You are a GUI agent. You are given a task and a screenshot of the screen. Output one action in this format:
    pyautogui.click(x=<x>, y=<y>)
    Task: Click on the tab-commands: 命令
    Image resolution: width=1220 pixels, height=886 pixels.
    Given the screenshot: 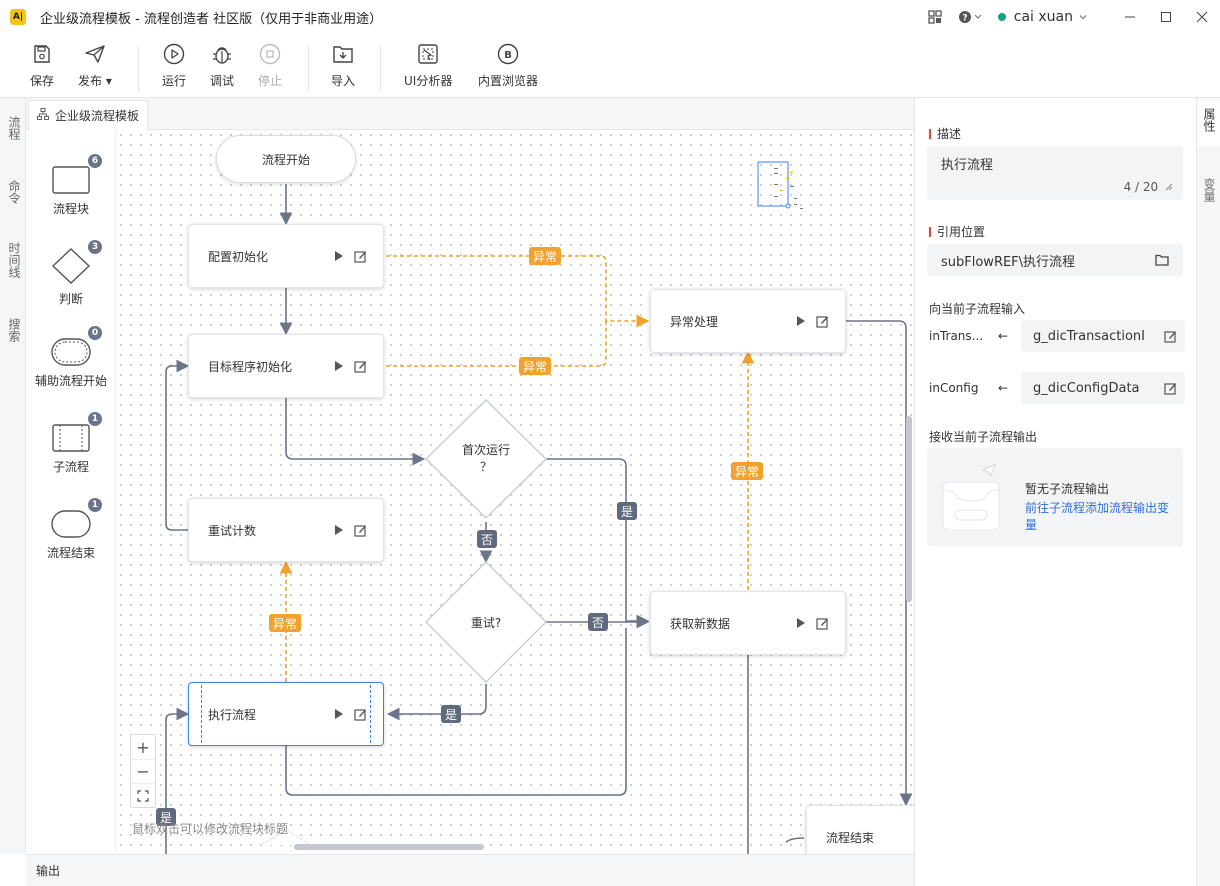 What is the action you would take?
    pyautogui.click(x=13, y=192)
    